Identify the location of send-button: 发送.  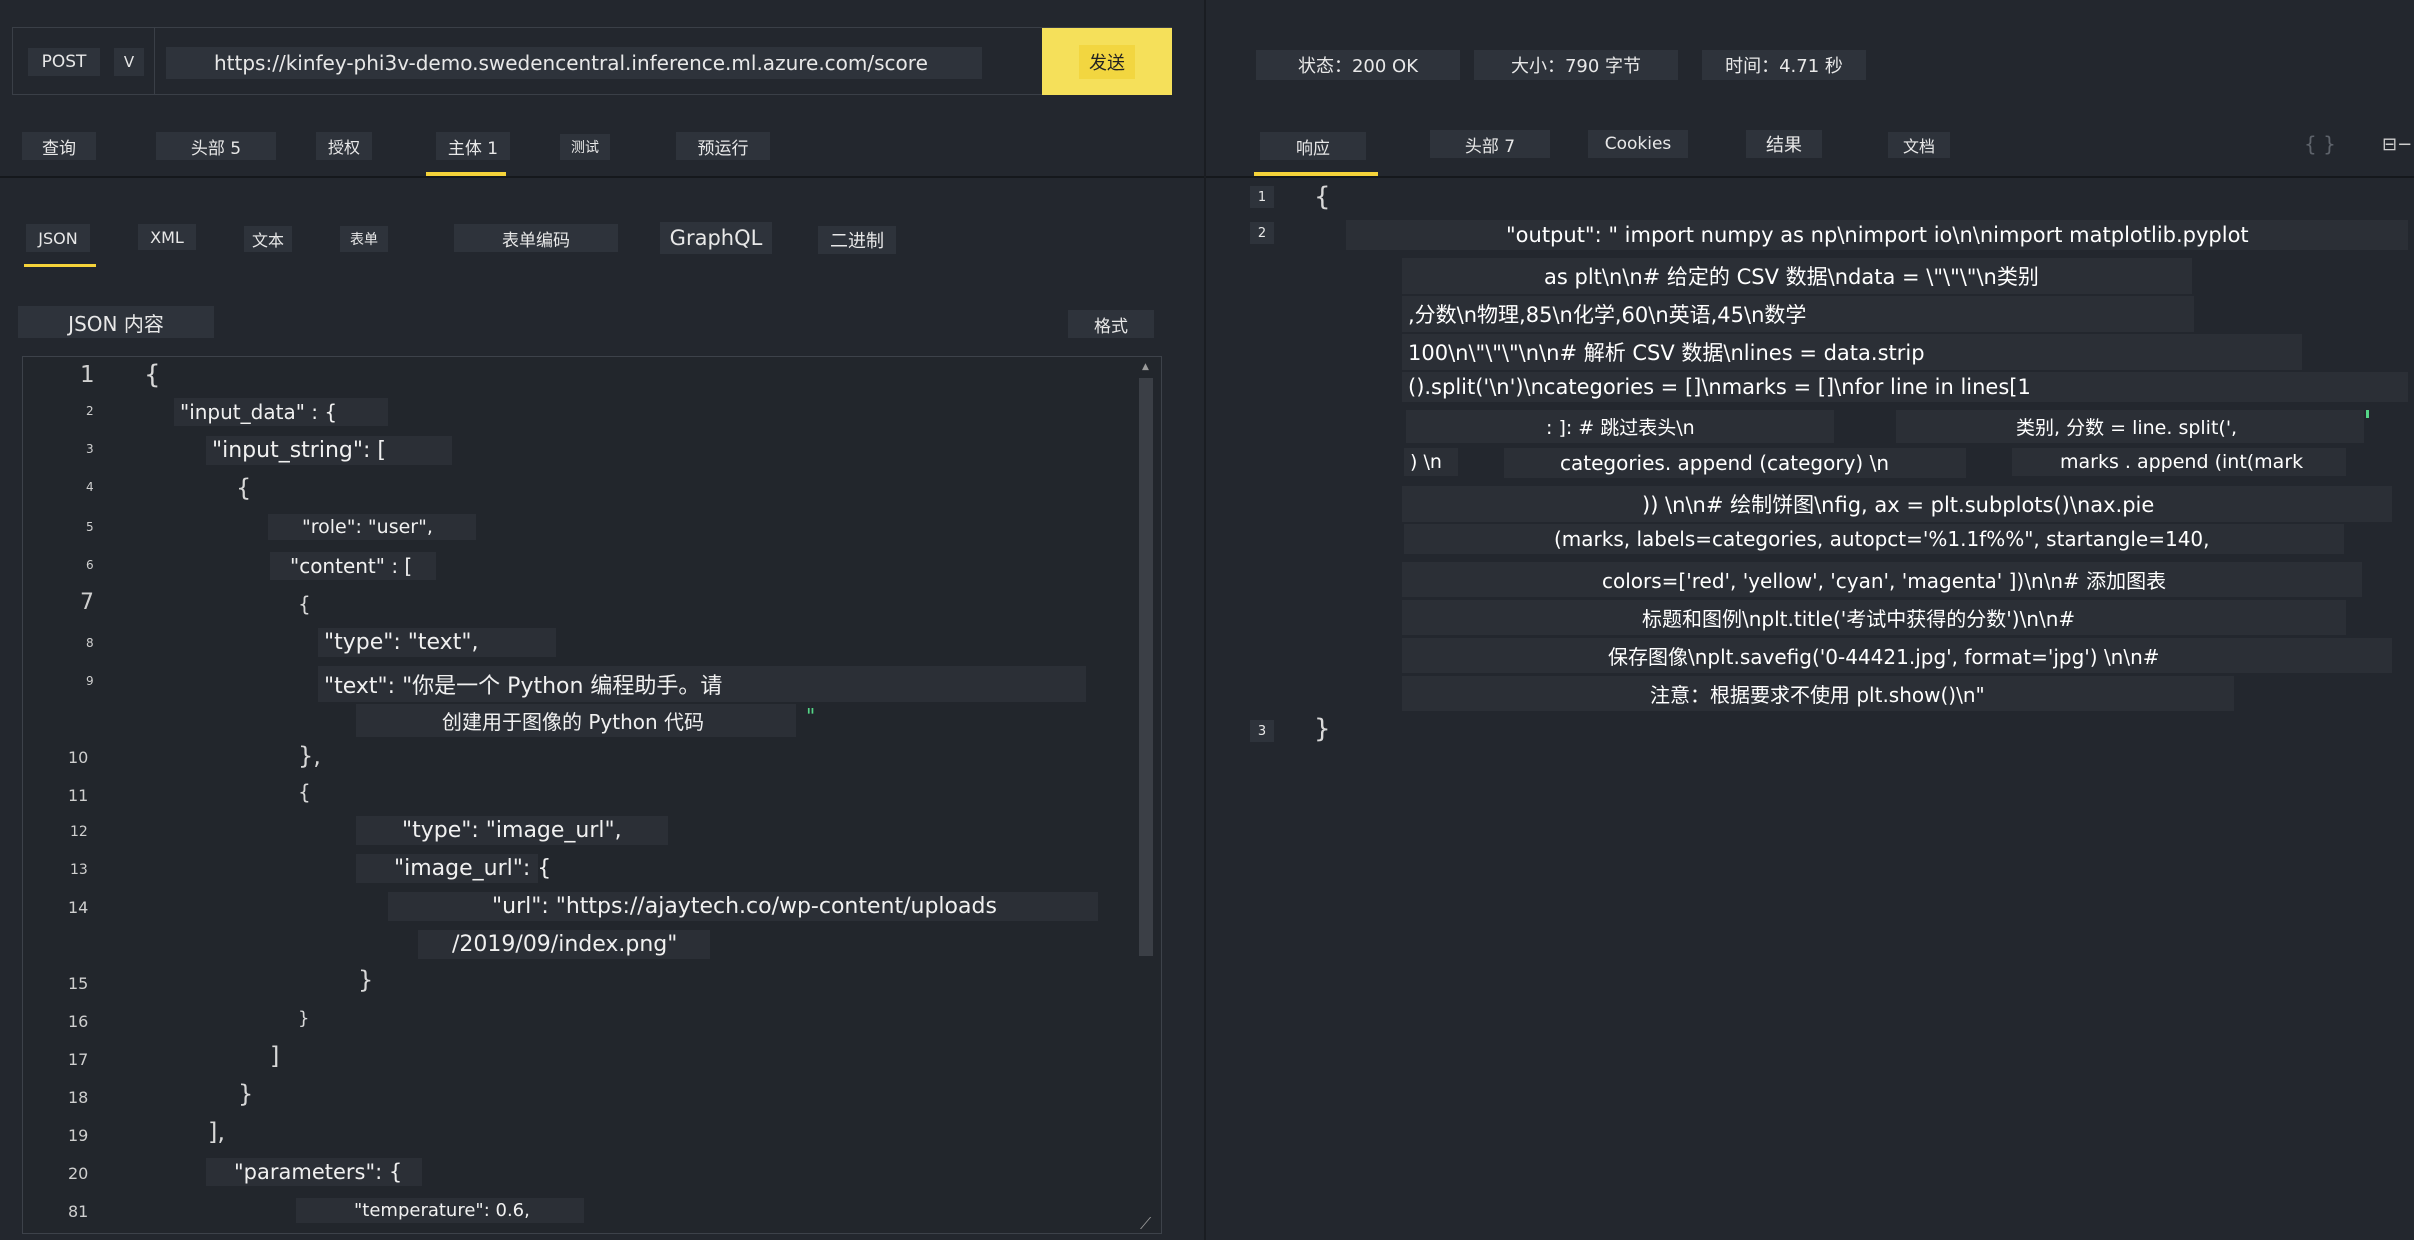
(1107, 61).